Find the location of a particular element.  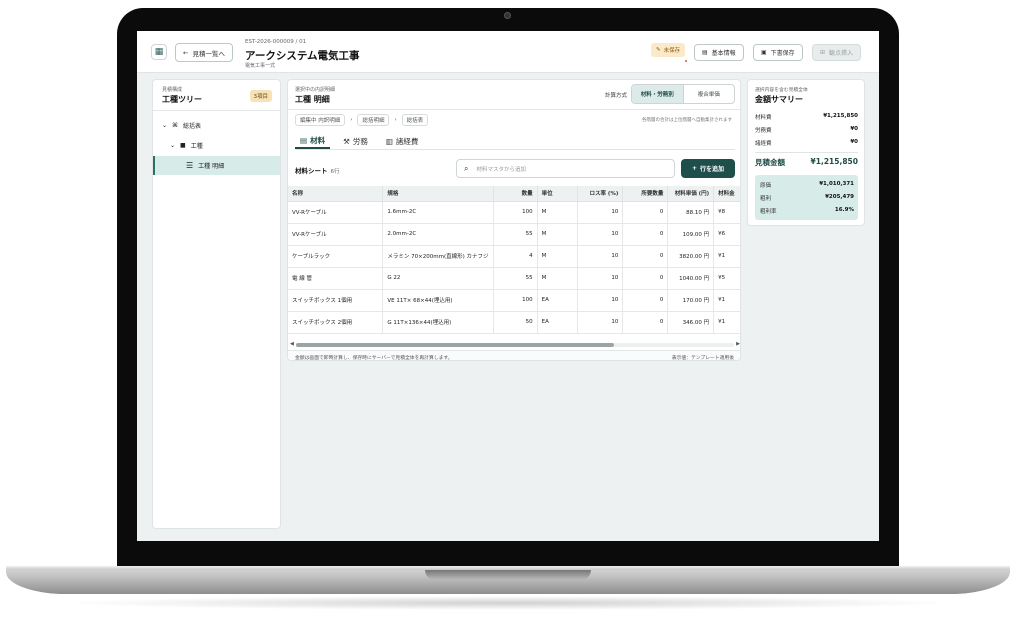

summary-line-value: ¥0 is located at coordinates (854, 129).